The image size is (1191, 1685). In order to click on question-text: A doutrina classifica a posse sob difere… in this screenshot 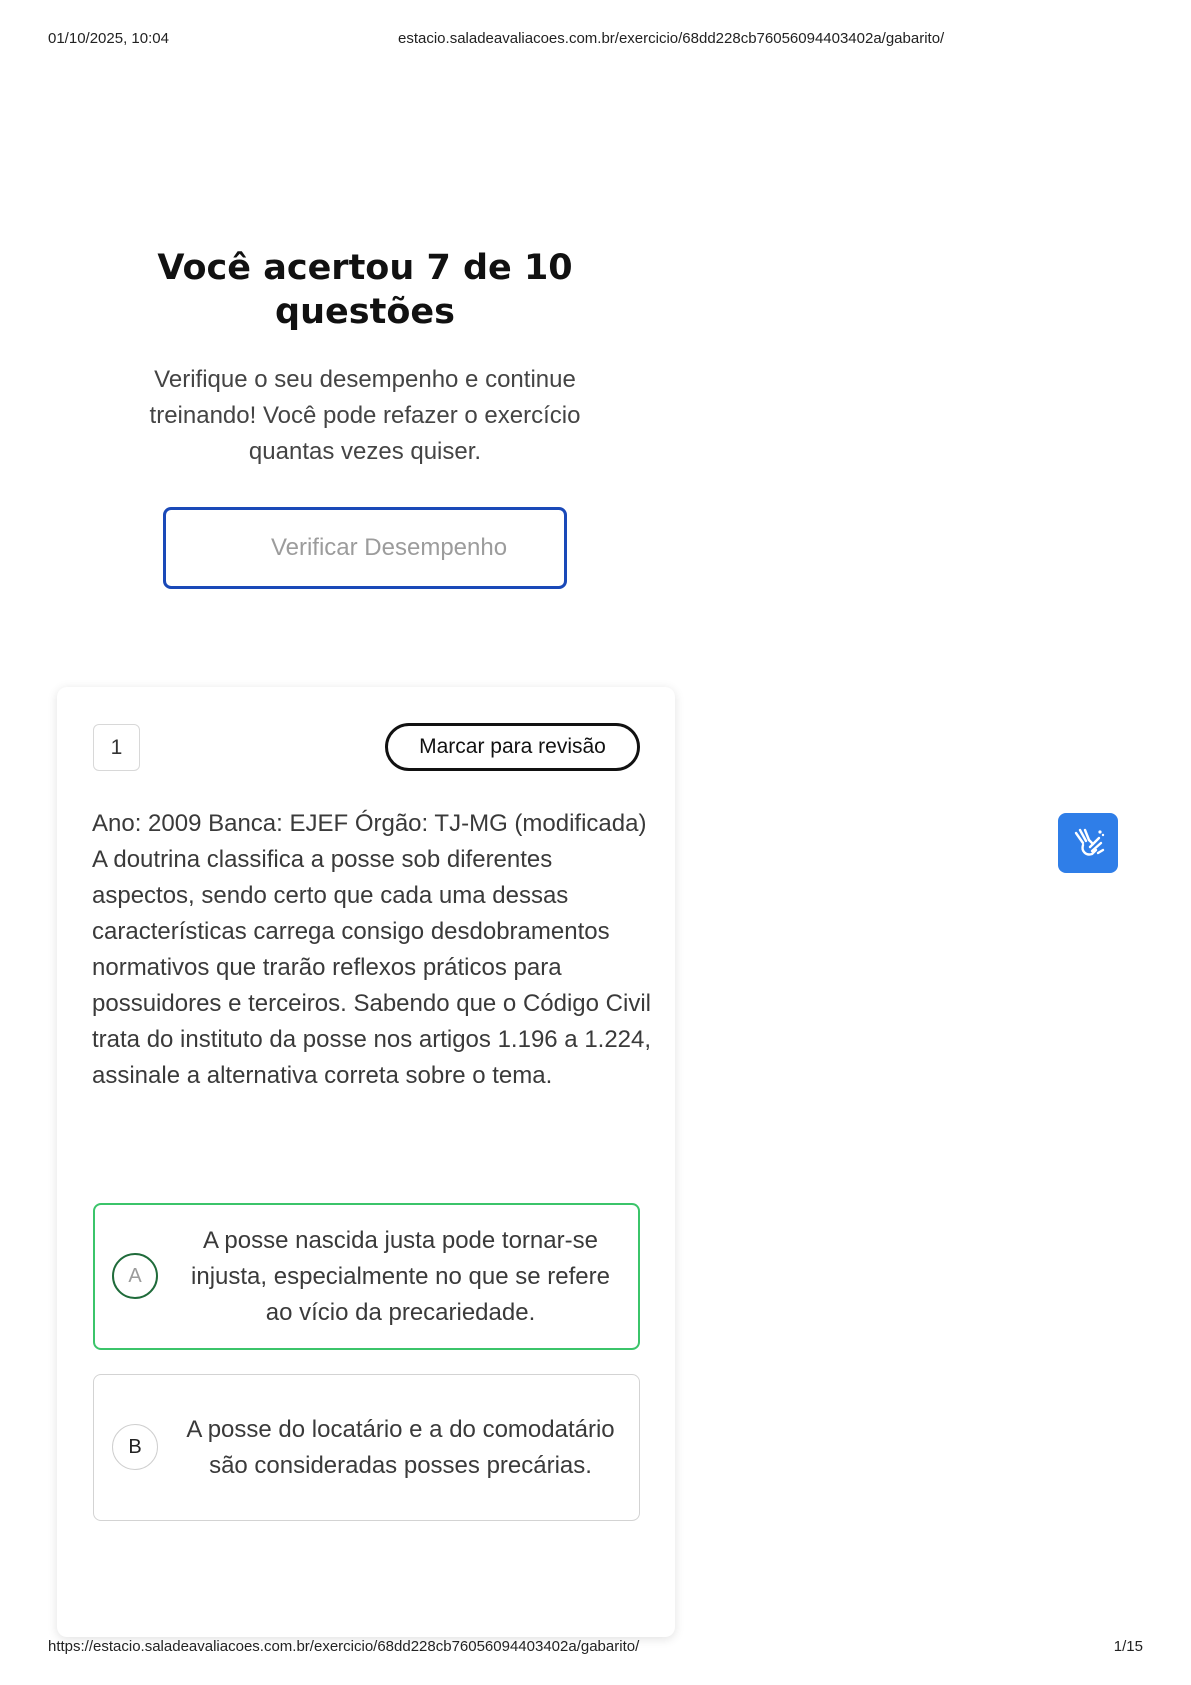, I will do `click(372, 967)`.